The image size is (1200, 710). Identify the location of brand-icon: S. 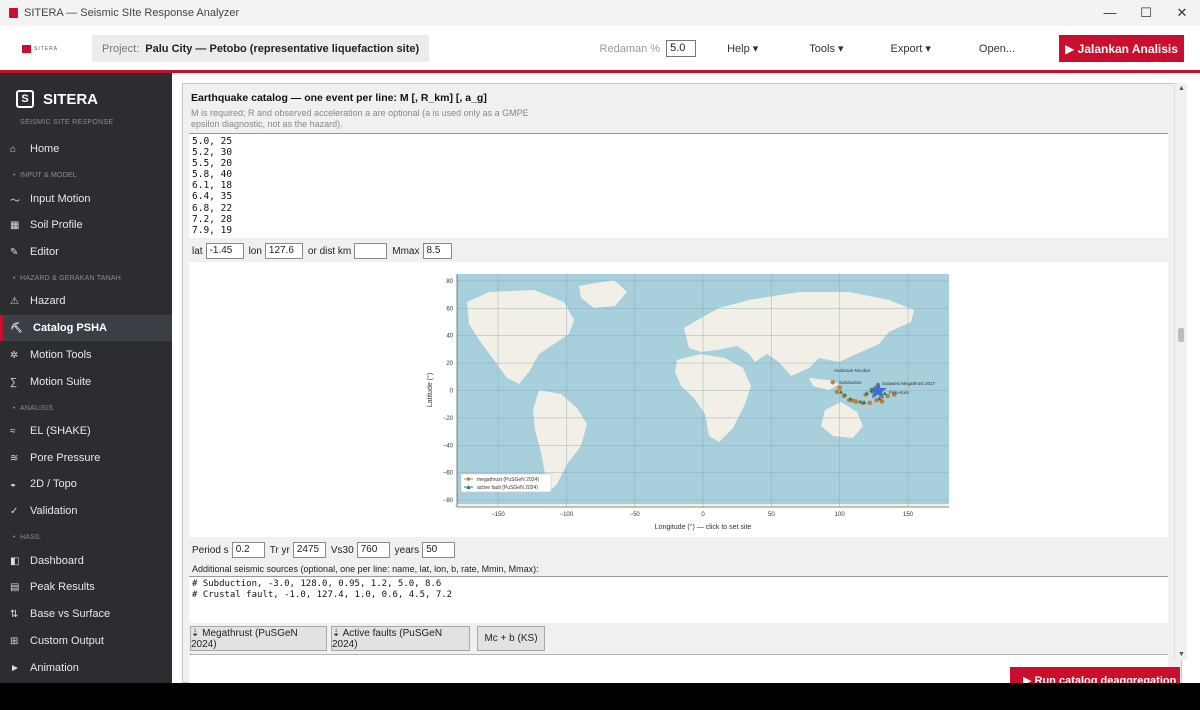
(25, 99).